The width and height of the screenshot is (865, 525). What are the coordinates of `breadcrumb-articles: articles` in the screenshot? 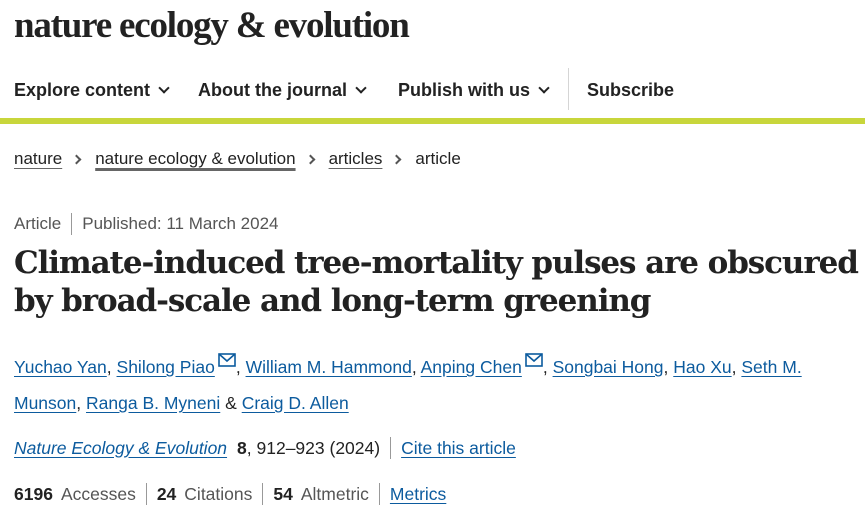 It's located at (356, 159).